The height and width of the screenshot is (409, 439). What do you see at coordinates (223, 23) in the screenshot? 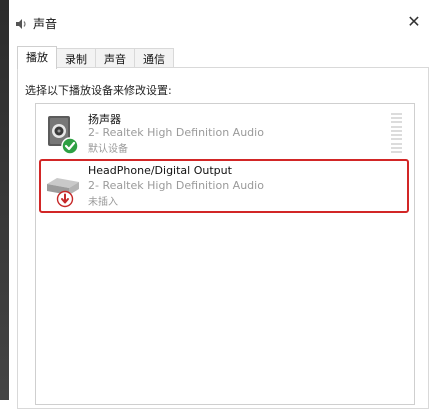
I see `title-bar: 声音 ✕` at bounding box center [223, 23].